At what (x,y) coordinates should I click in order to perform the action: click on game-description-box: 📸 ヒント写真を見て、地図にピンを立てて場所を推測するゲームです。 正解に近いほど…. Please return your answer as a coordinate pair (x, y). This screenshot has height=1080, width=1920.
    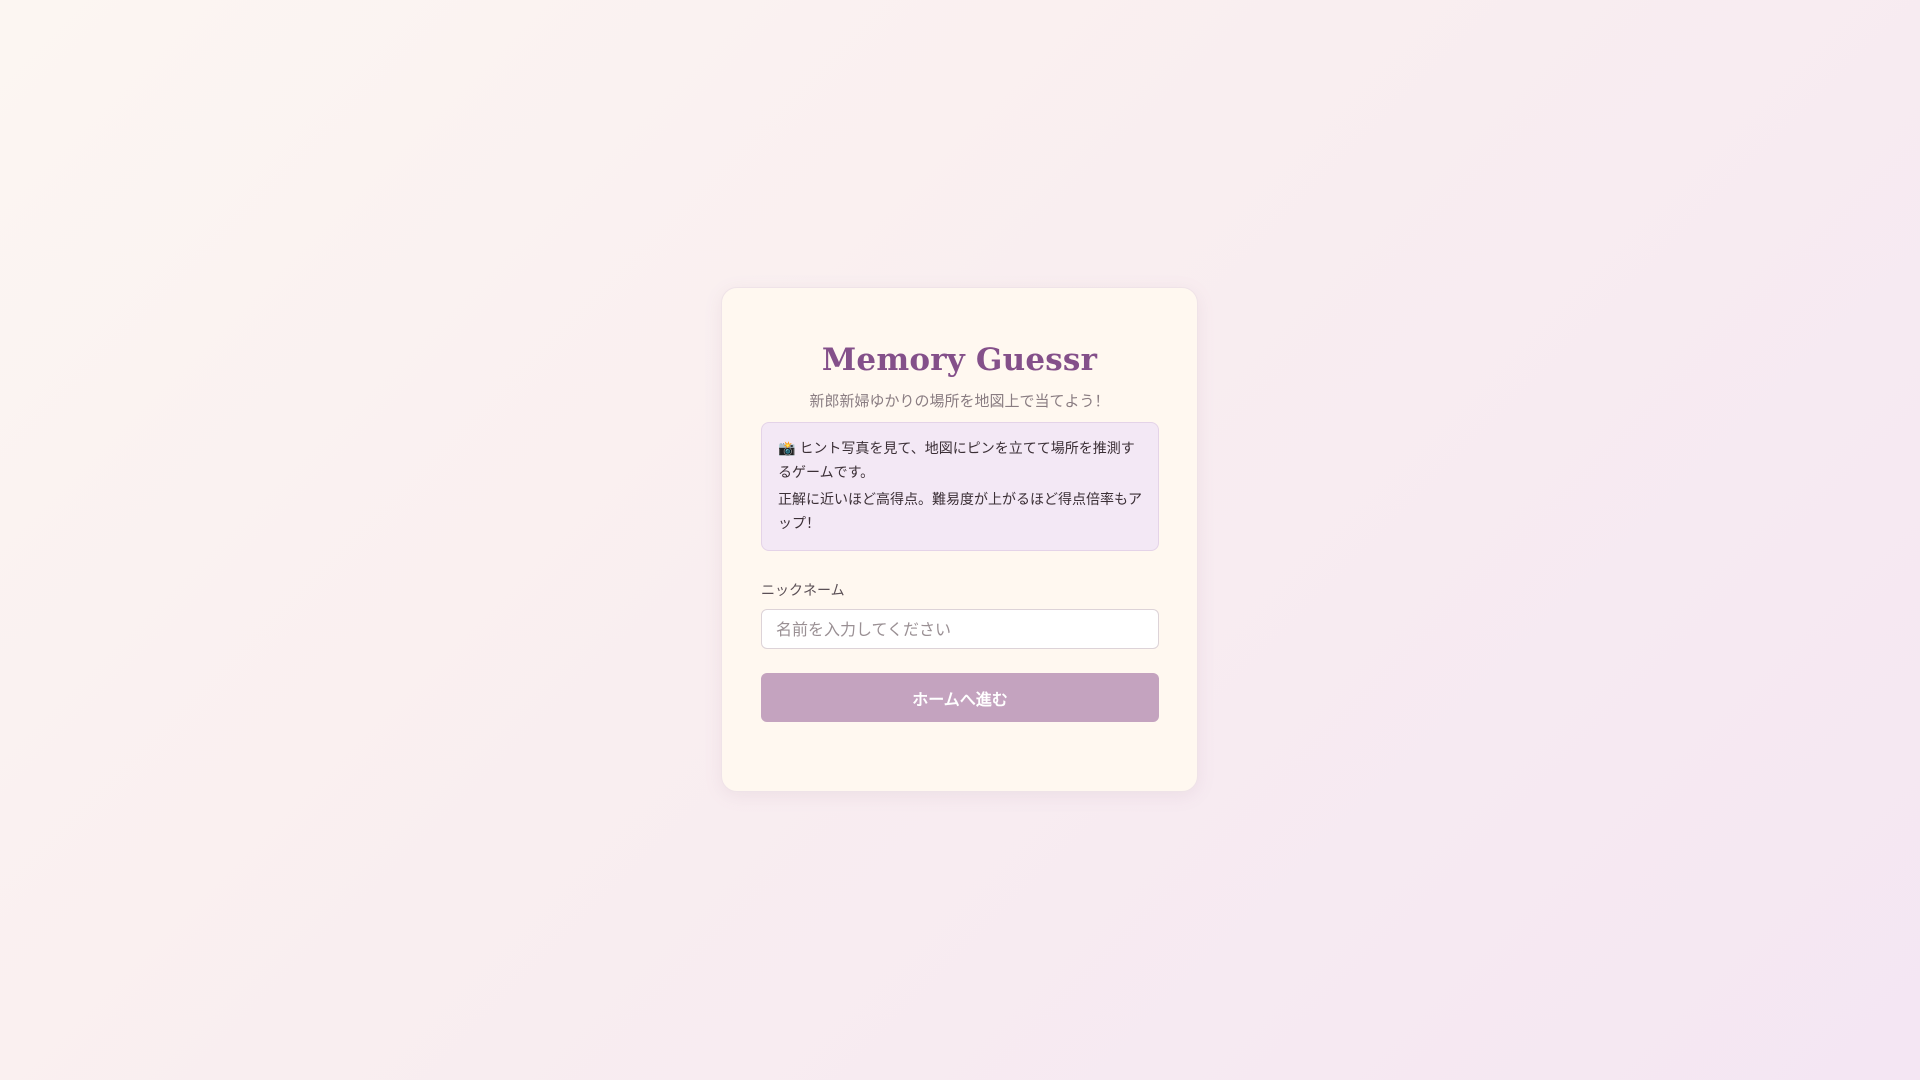
    Looking at the image, I should click on (960, 486).